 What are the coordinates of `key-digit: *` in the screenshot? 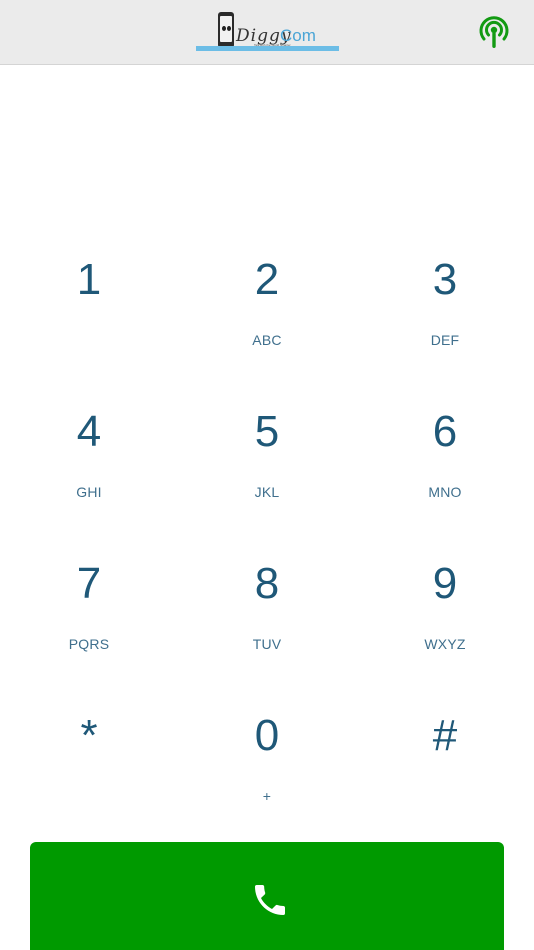 It's located at (89, 735).